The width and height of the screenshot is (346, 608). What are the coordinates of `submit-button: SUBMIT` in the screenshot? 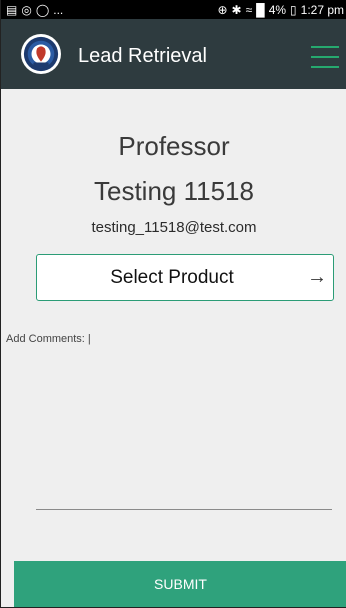 It's located at (180, 584).